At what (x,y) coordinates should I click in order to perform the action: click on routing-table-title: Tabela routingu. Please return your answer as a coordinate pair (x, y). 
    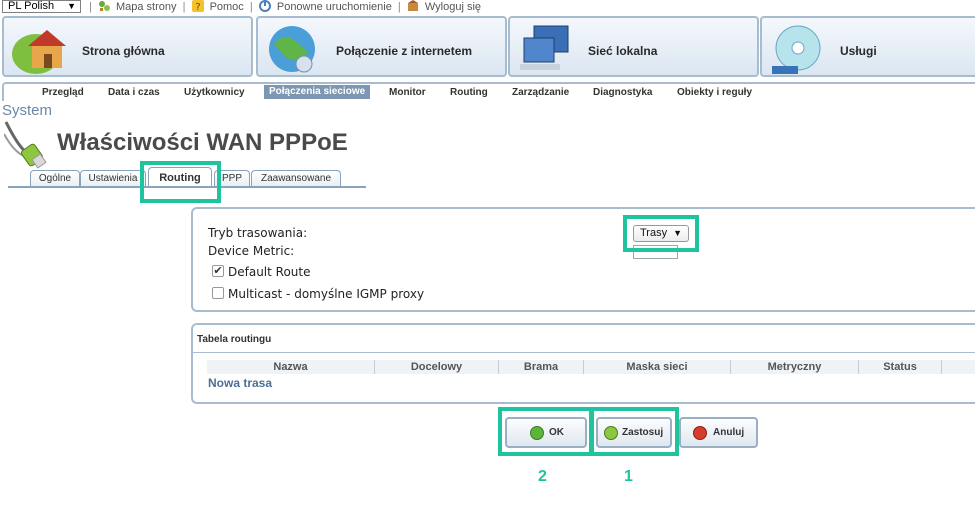
    Looking at the image, I should click on (234, 339).